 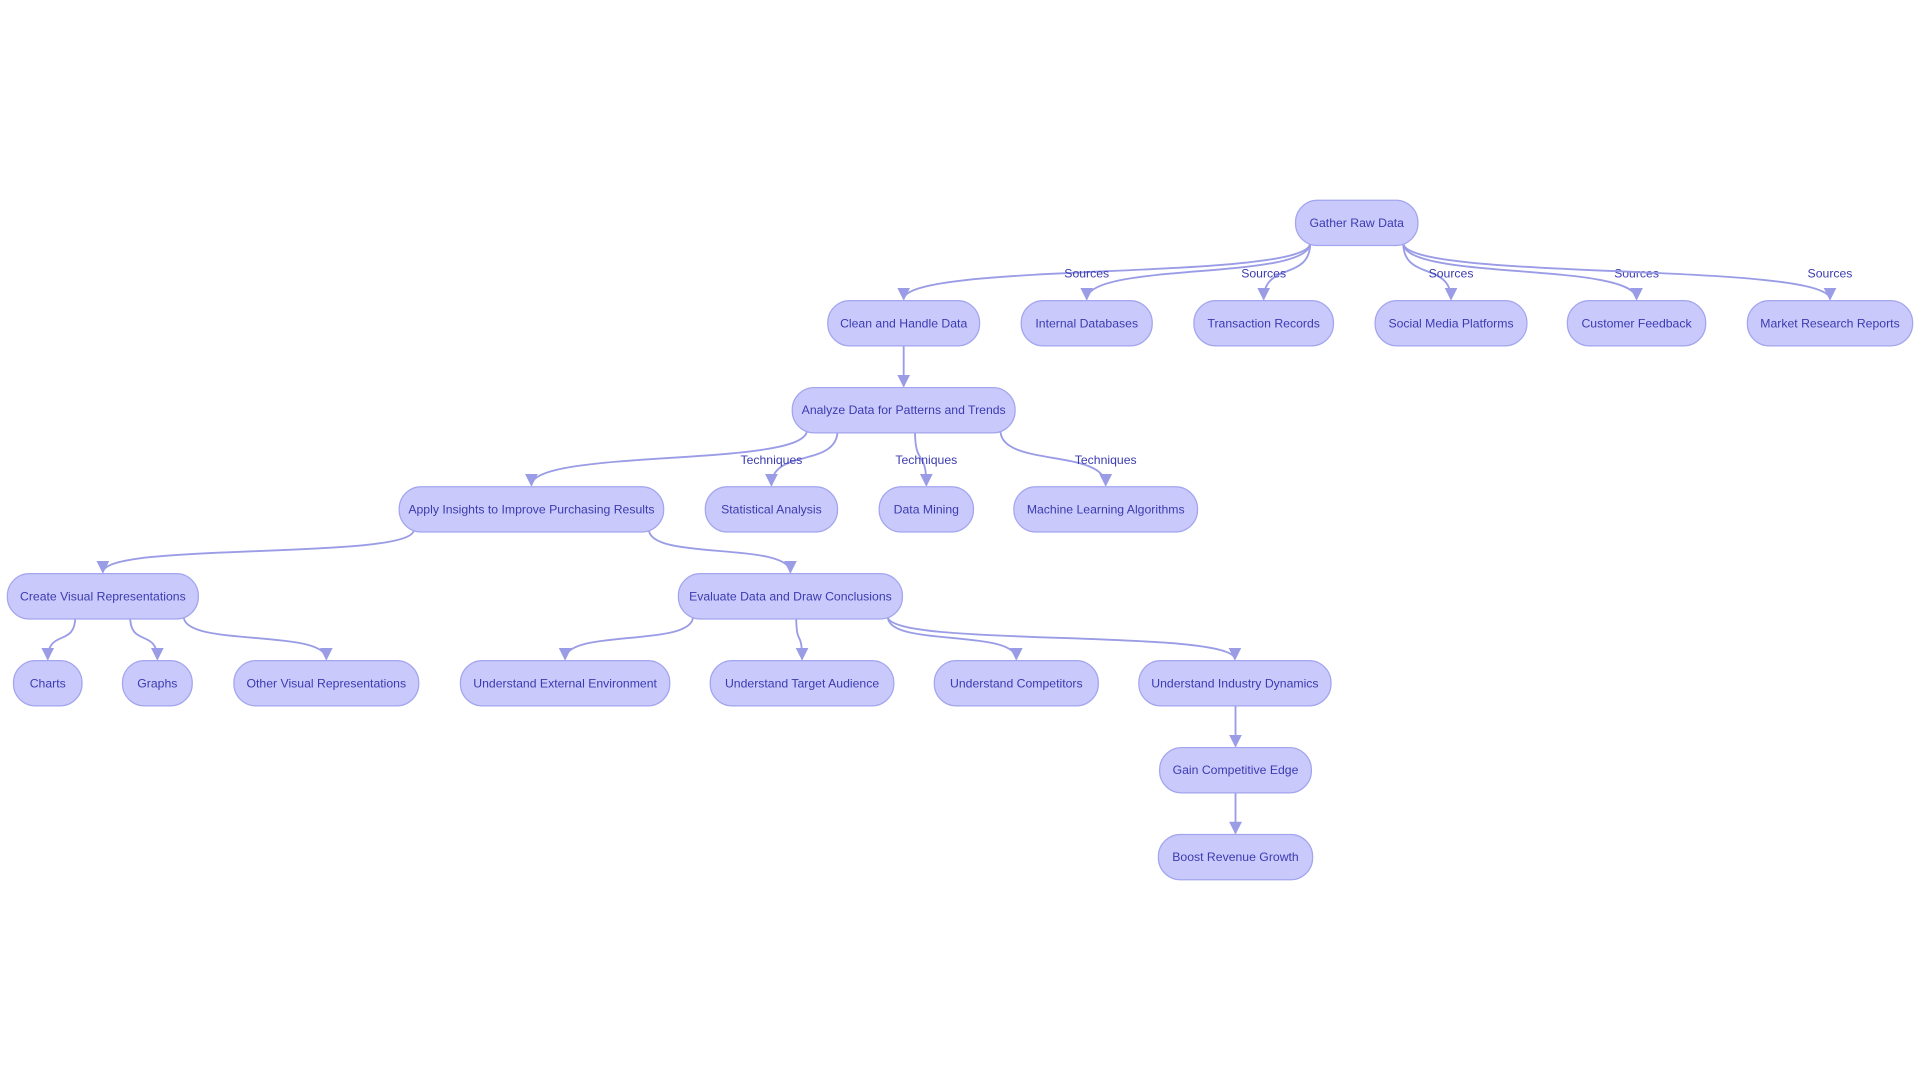 I want to click on node-label: Statistical Analysis, so click(x=771, y=509).